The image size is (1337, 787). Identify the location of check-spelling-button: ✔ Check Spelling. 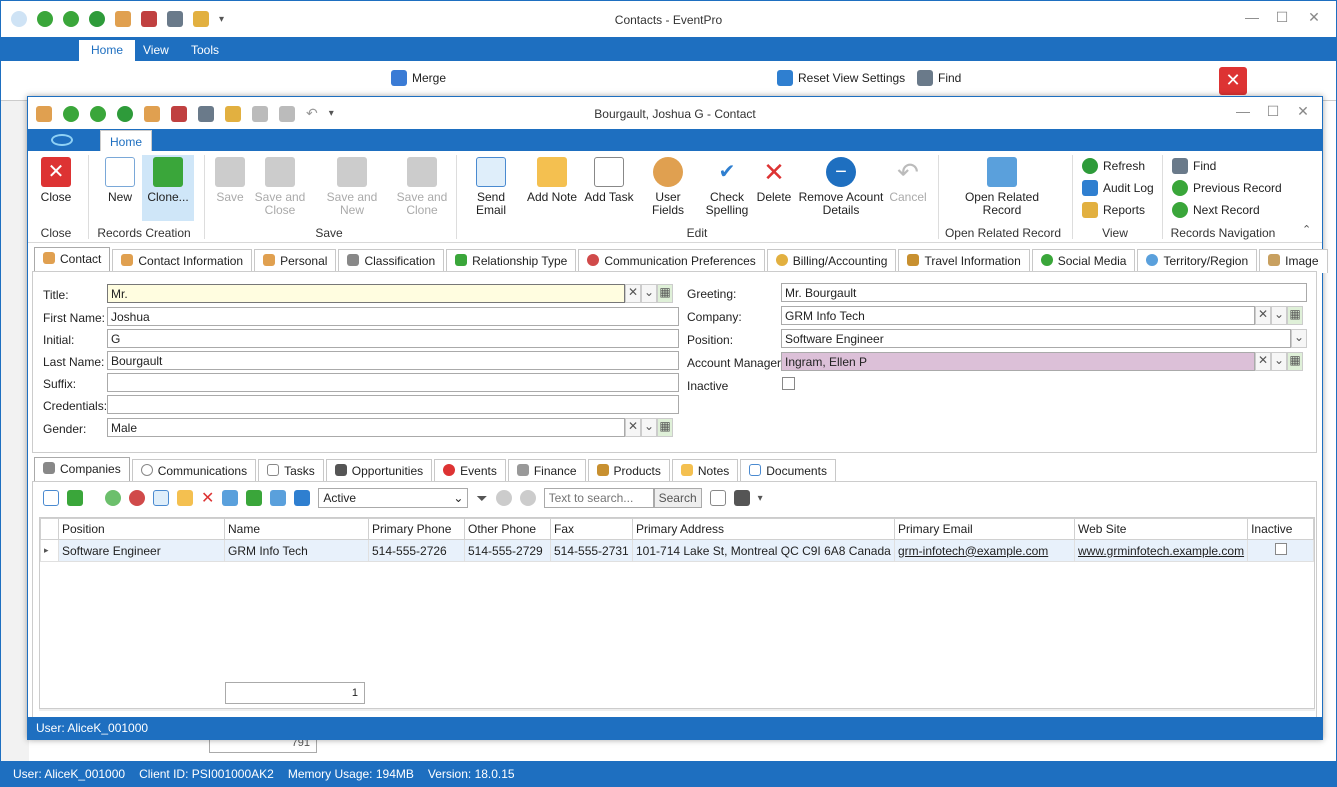
(727, 187).